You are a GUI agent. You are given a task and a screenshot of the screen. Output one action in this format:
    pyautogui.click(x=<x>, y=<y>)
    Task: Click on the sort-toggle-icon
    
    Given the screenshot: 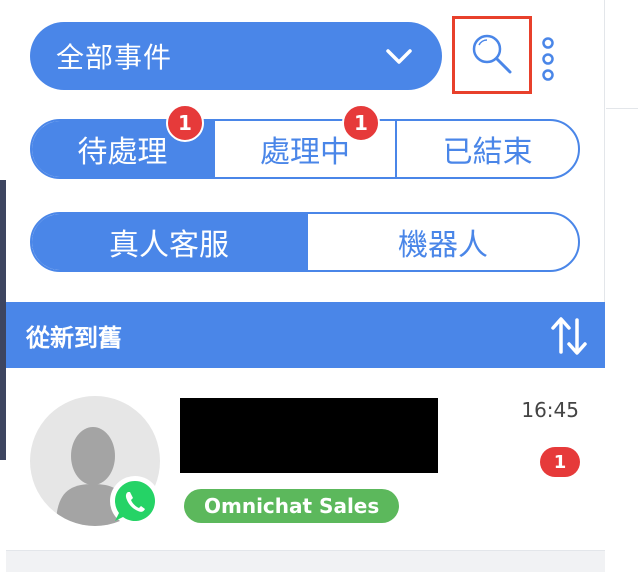 What is the action you would take?
    pyautogui.click(x=569, y=336)
    